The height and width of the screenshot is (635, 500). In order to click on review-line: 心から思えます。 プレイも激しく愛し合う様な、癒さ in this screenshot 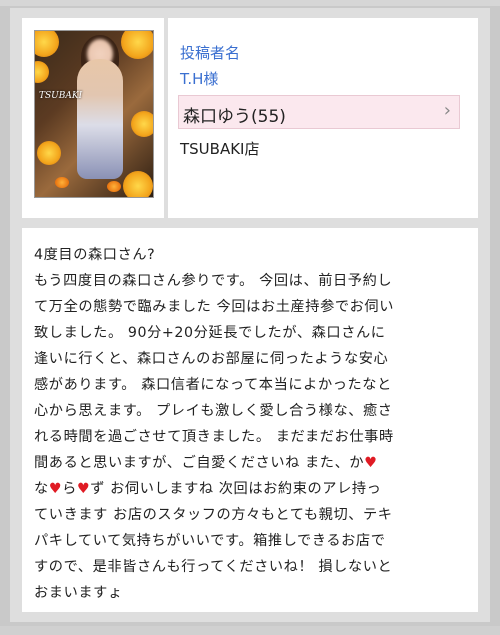, I will do `click(213, 411)`.